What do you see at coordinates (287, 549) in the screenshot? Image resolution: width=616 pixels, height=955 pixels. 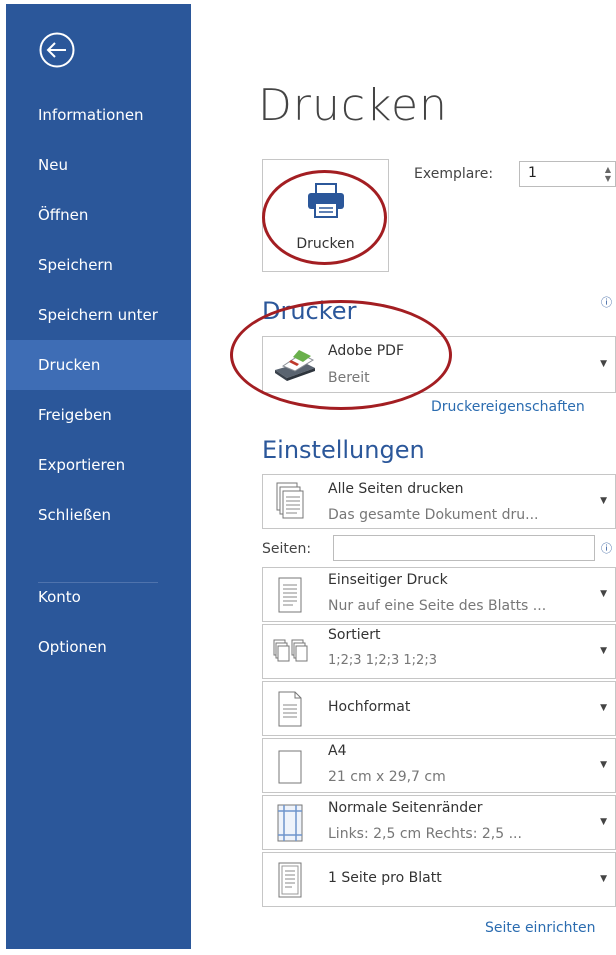 I see `pages-label: Seiten:` at bounding box center [287, 549].